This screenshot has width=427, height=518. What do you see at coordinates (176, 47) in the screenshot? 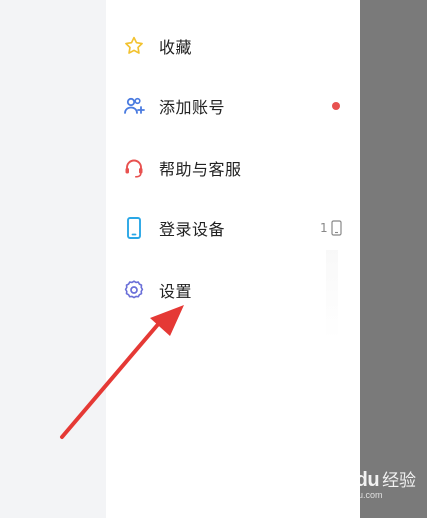
I see `menu-item-label: 收藏` at bounding box center [176, 47].